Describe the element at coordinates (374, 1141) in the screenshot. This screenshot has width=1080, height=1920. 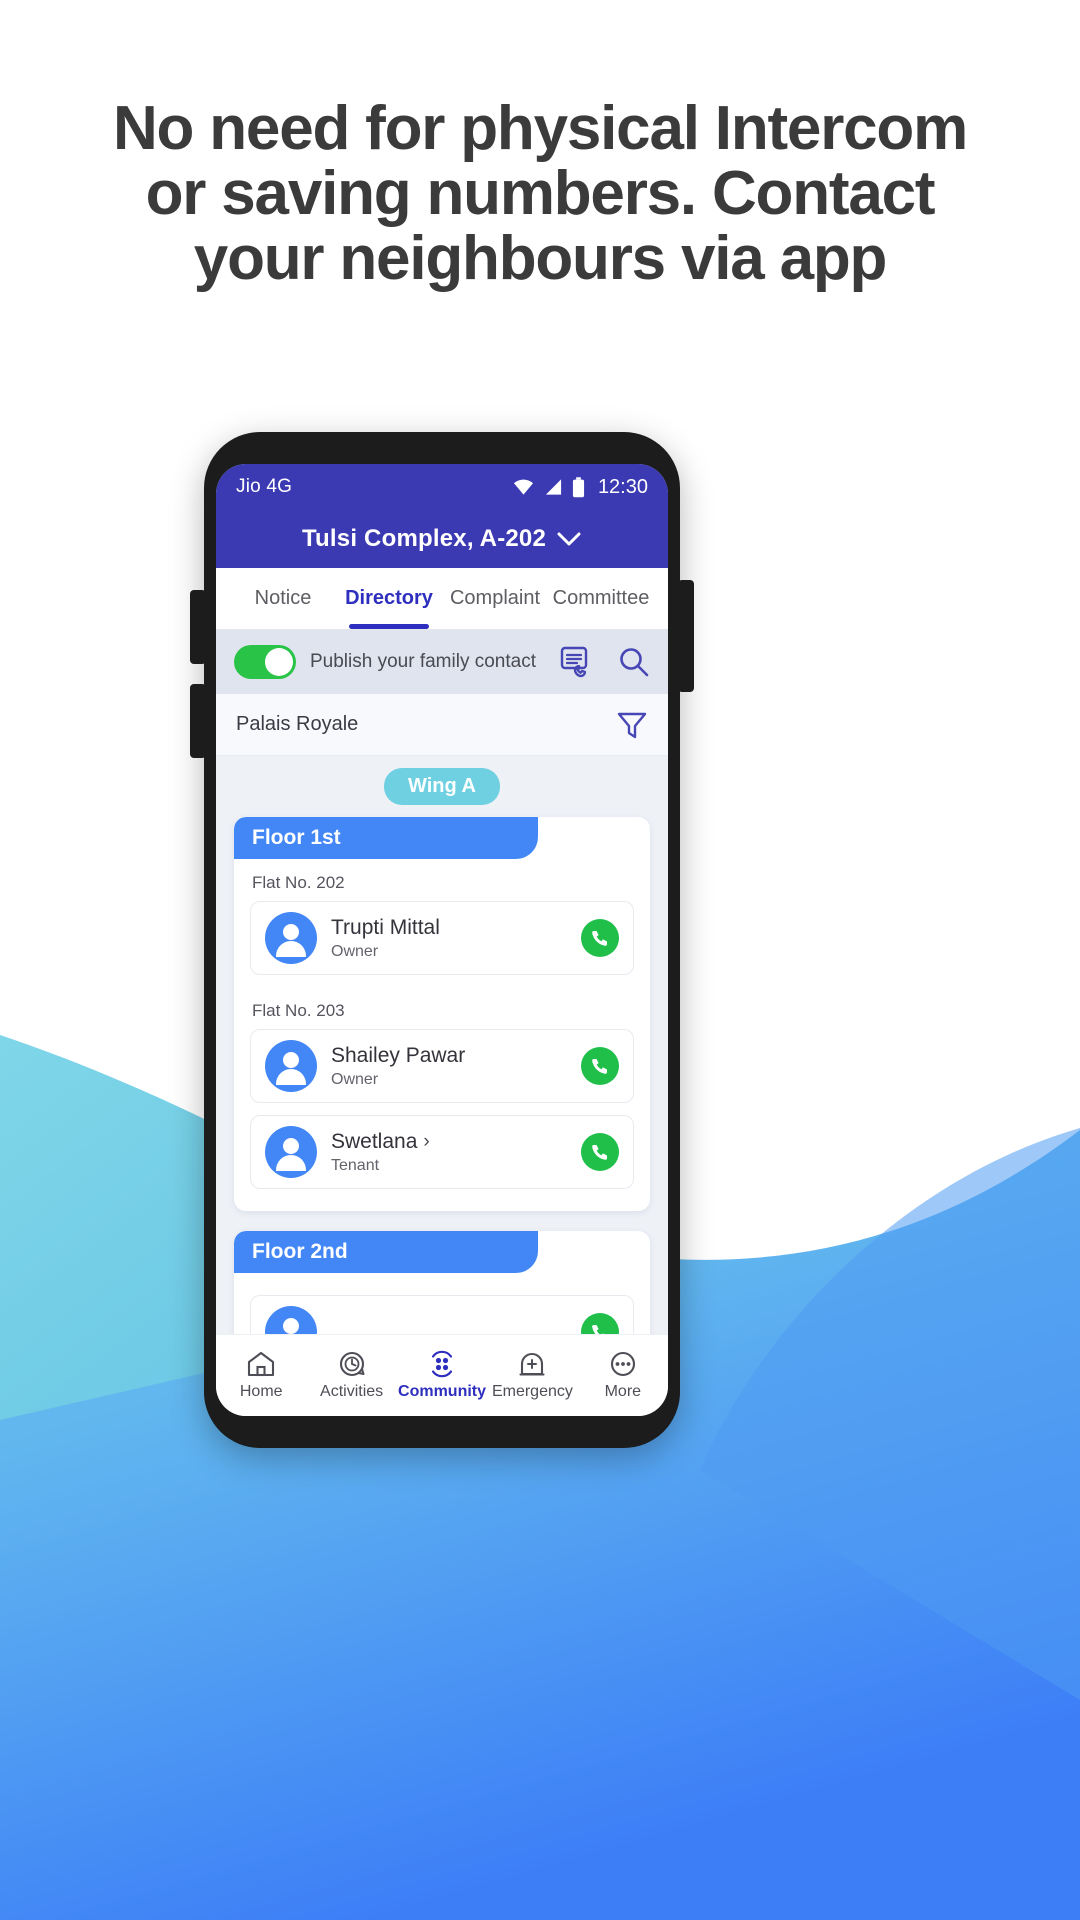
I see `resident-name: Swetlana` at that location.